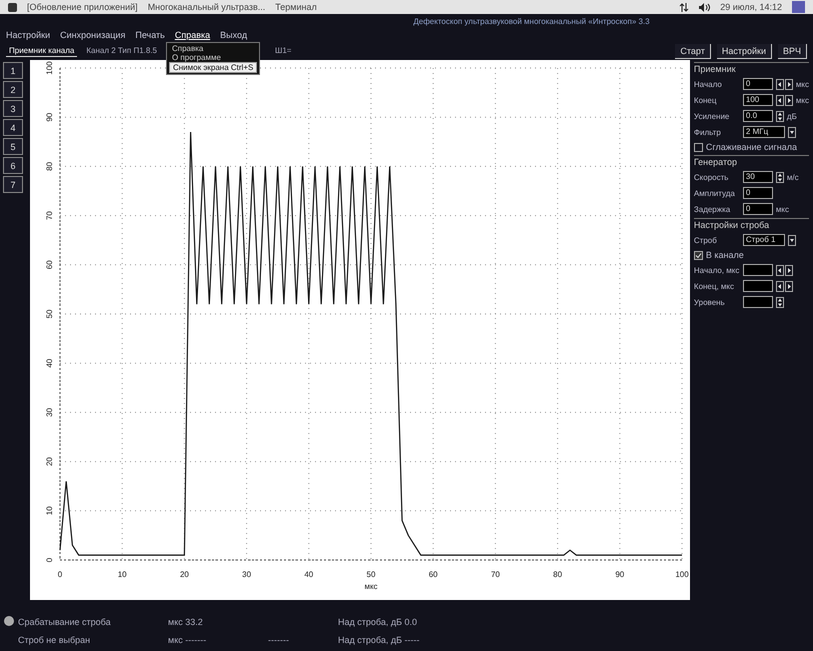 The height and width of the screenshot is (651, 813). I want to click on y-tick-label: 10, so click(49, 511).